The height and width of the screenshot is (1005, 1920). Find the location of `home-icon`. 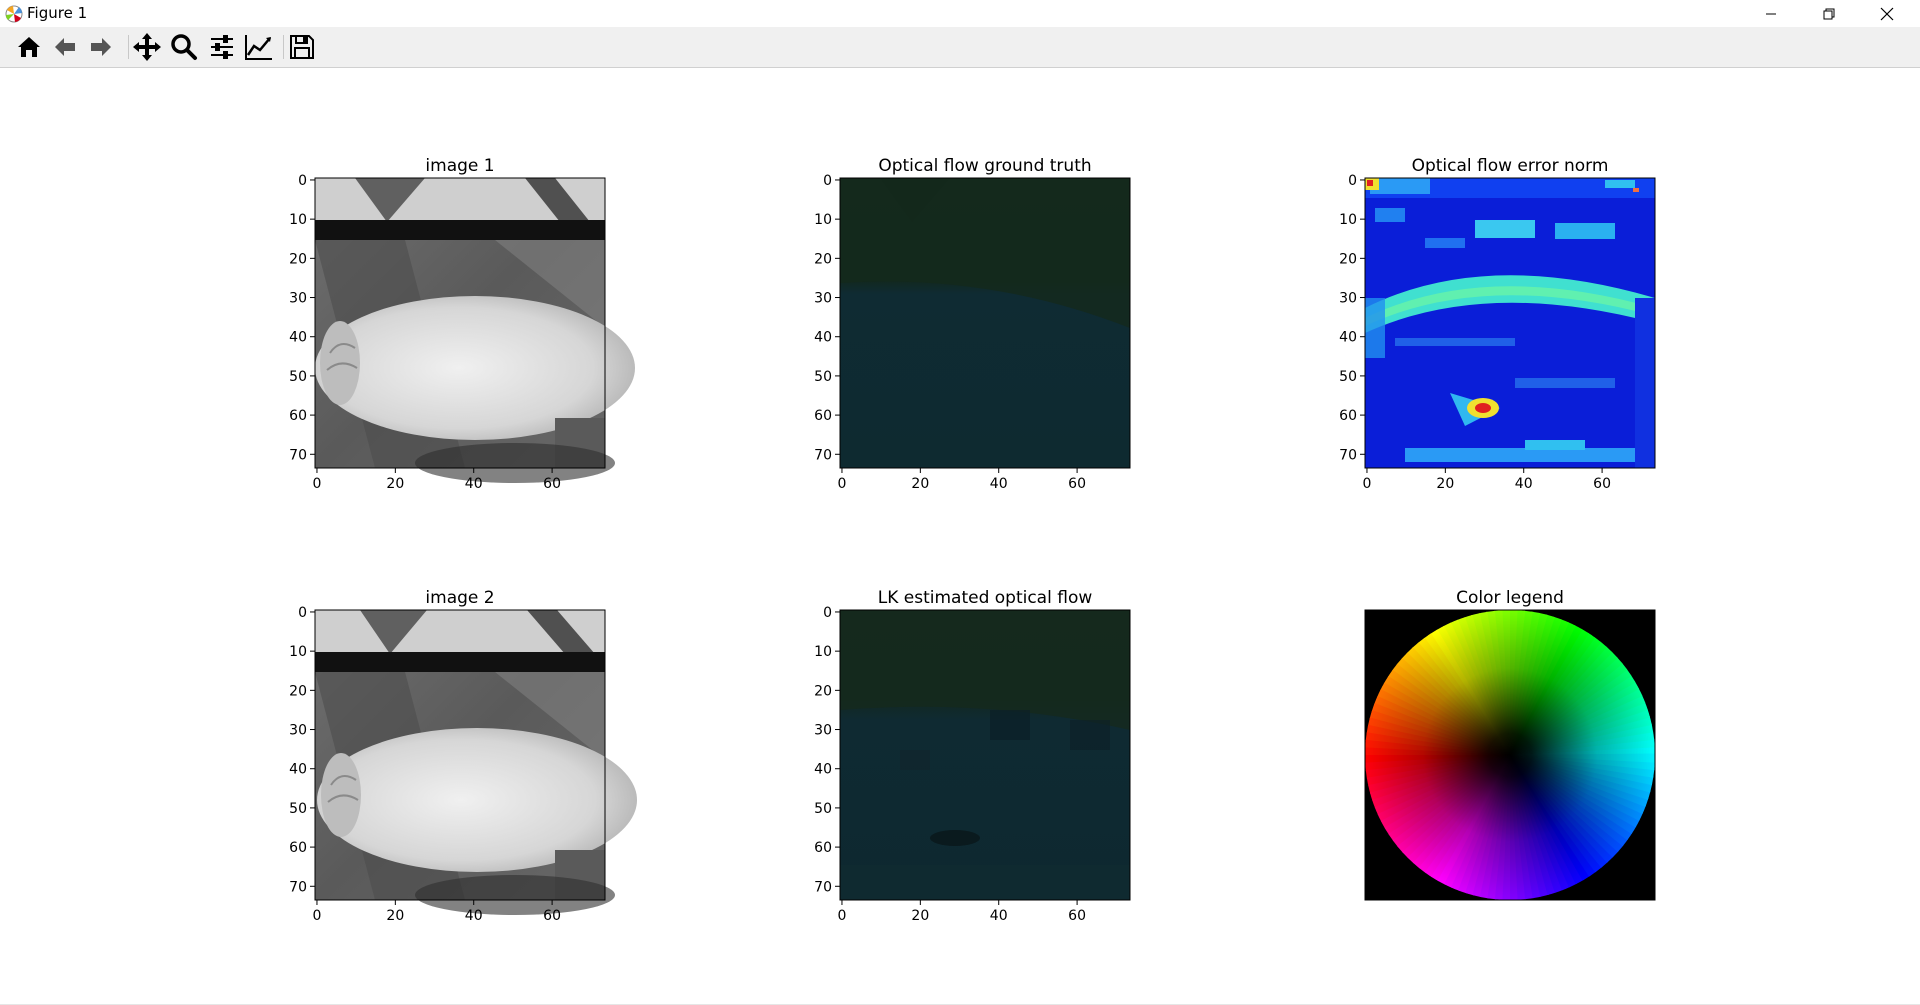

home-icon is located at coordinates (29, 47).